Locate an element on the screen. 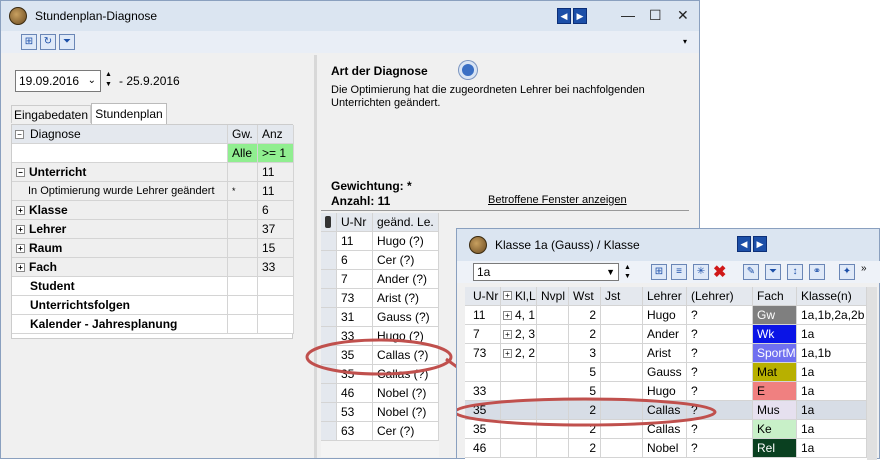 This screenshot has height=460, width=880. lesson-row-unr: 46 is located at coordinates (355, 393).